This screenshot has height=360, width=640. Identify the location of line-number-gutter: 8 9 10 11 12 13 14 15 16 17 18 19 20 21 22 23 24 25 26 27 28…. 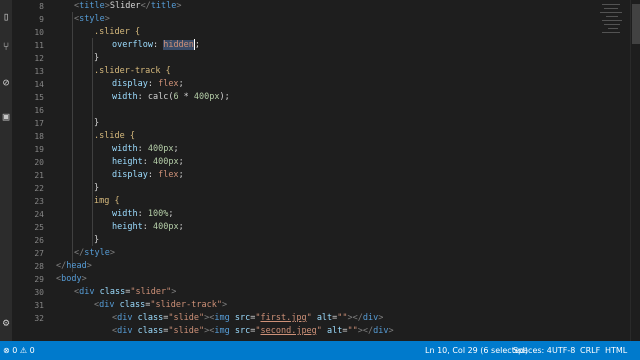
(32, 170).